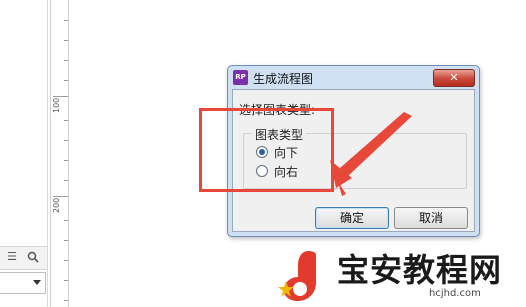  What do you see at coordinates (283, 79) in the screenshot?
I see `dialog-title: 生成流程图` at bounding box center [283, 79].